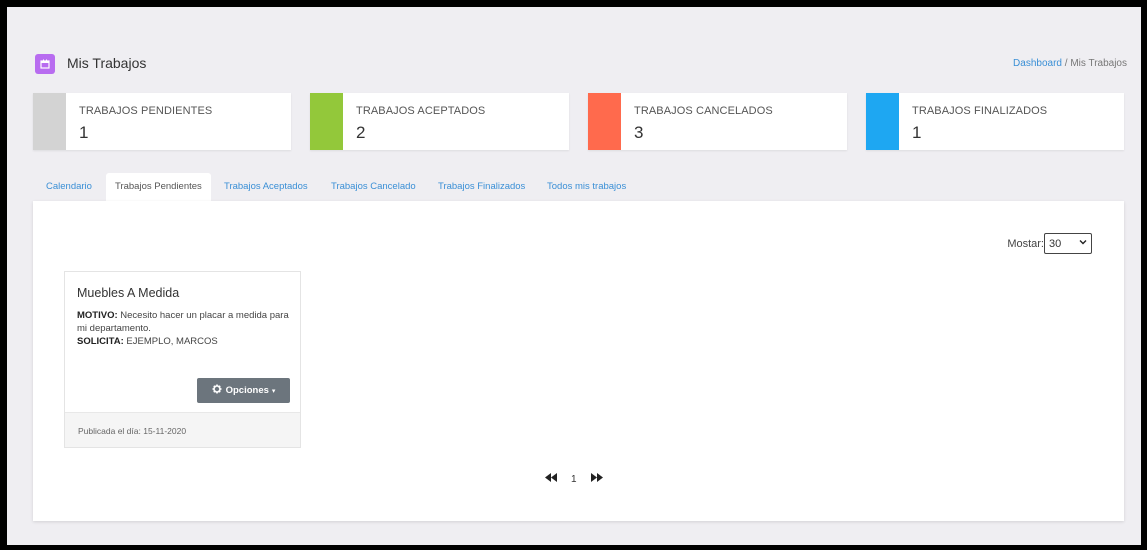  Describe the element at coordinates (596, 479) in the screenshot. I see `fast-forward-icon` at that location.